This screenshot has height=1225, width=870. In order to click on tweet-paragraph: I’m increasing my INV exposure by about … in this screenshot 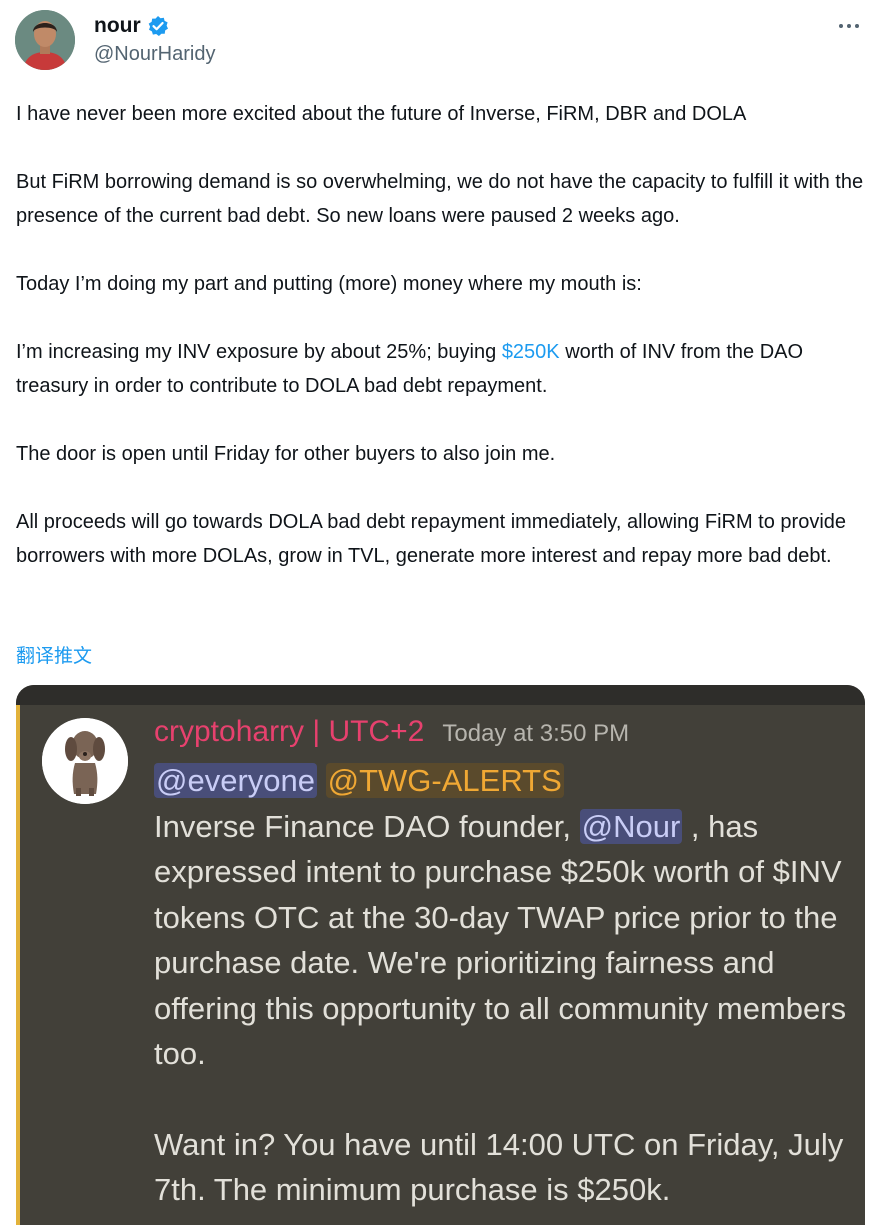, I will do `click(442, 369)`.